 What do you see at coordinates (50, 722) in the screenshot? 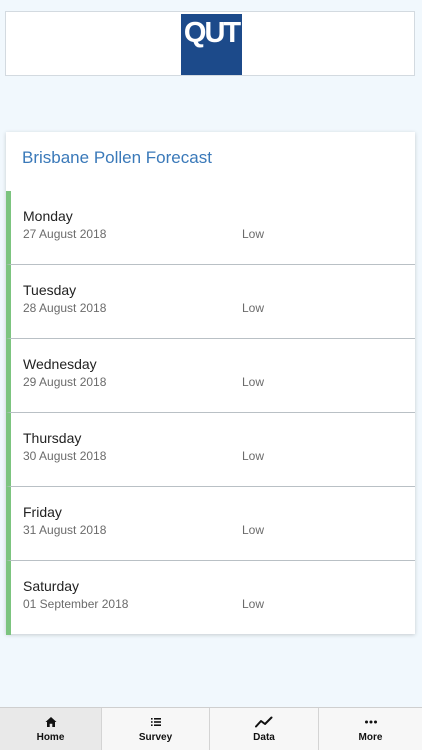
I see `home-icon` at bounding box center [50, 722].